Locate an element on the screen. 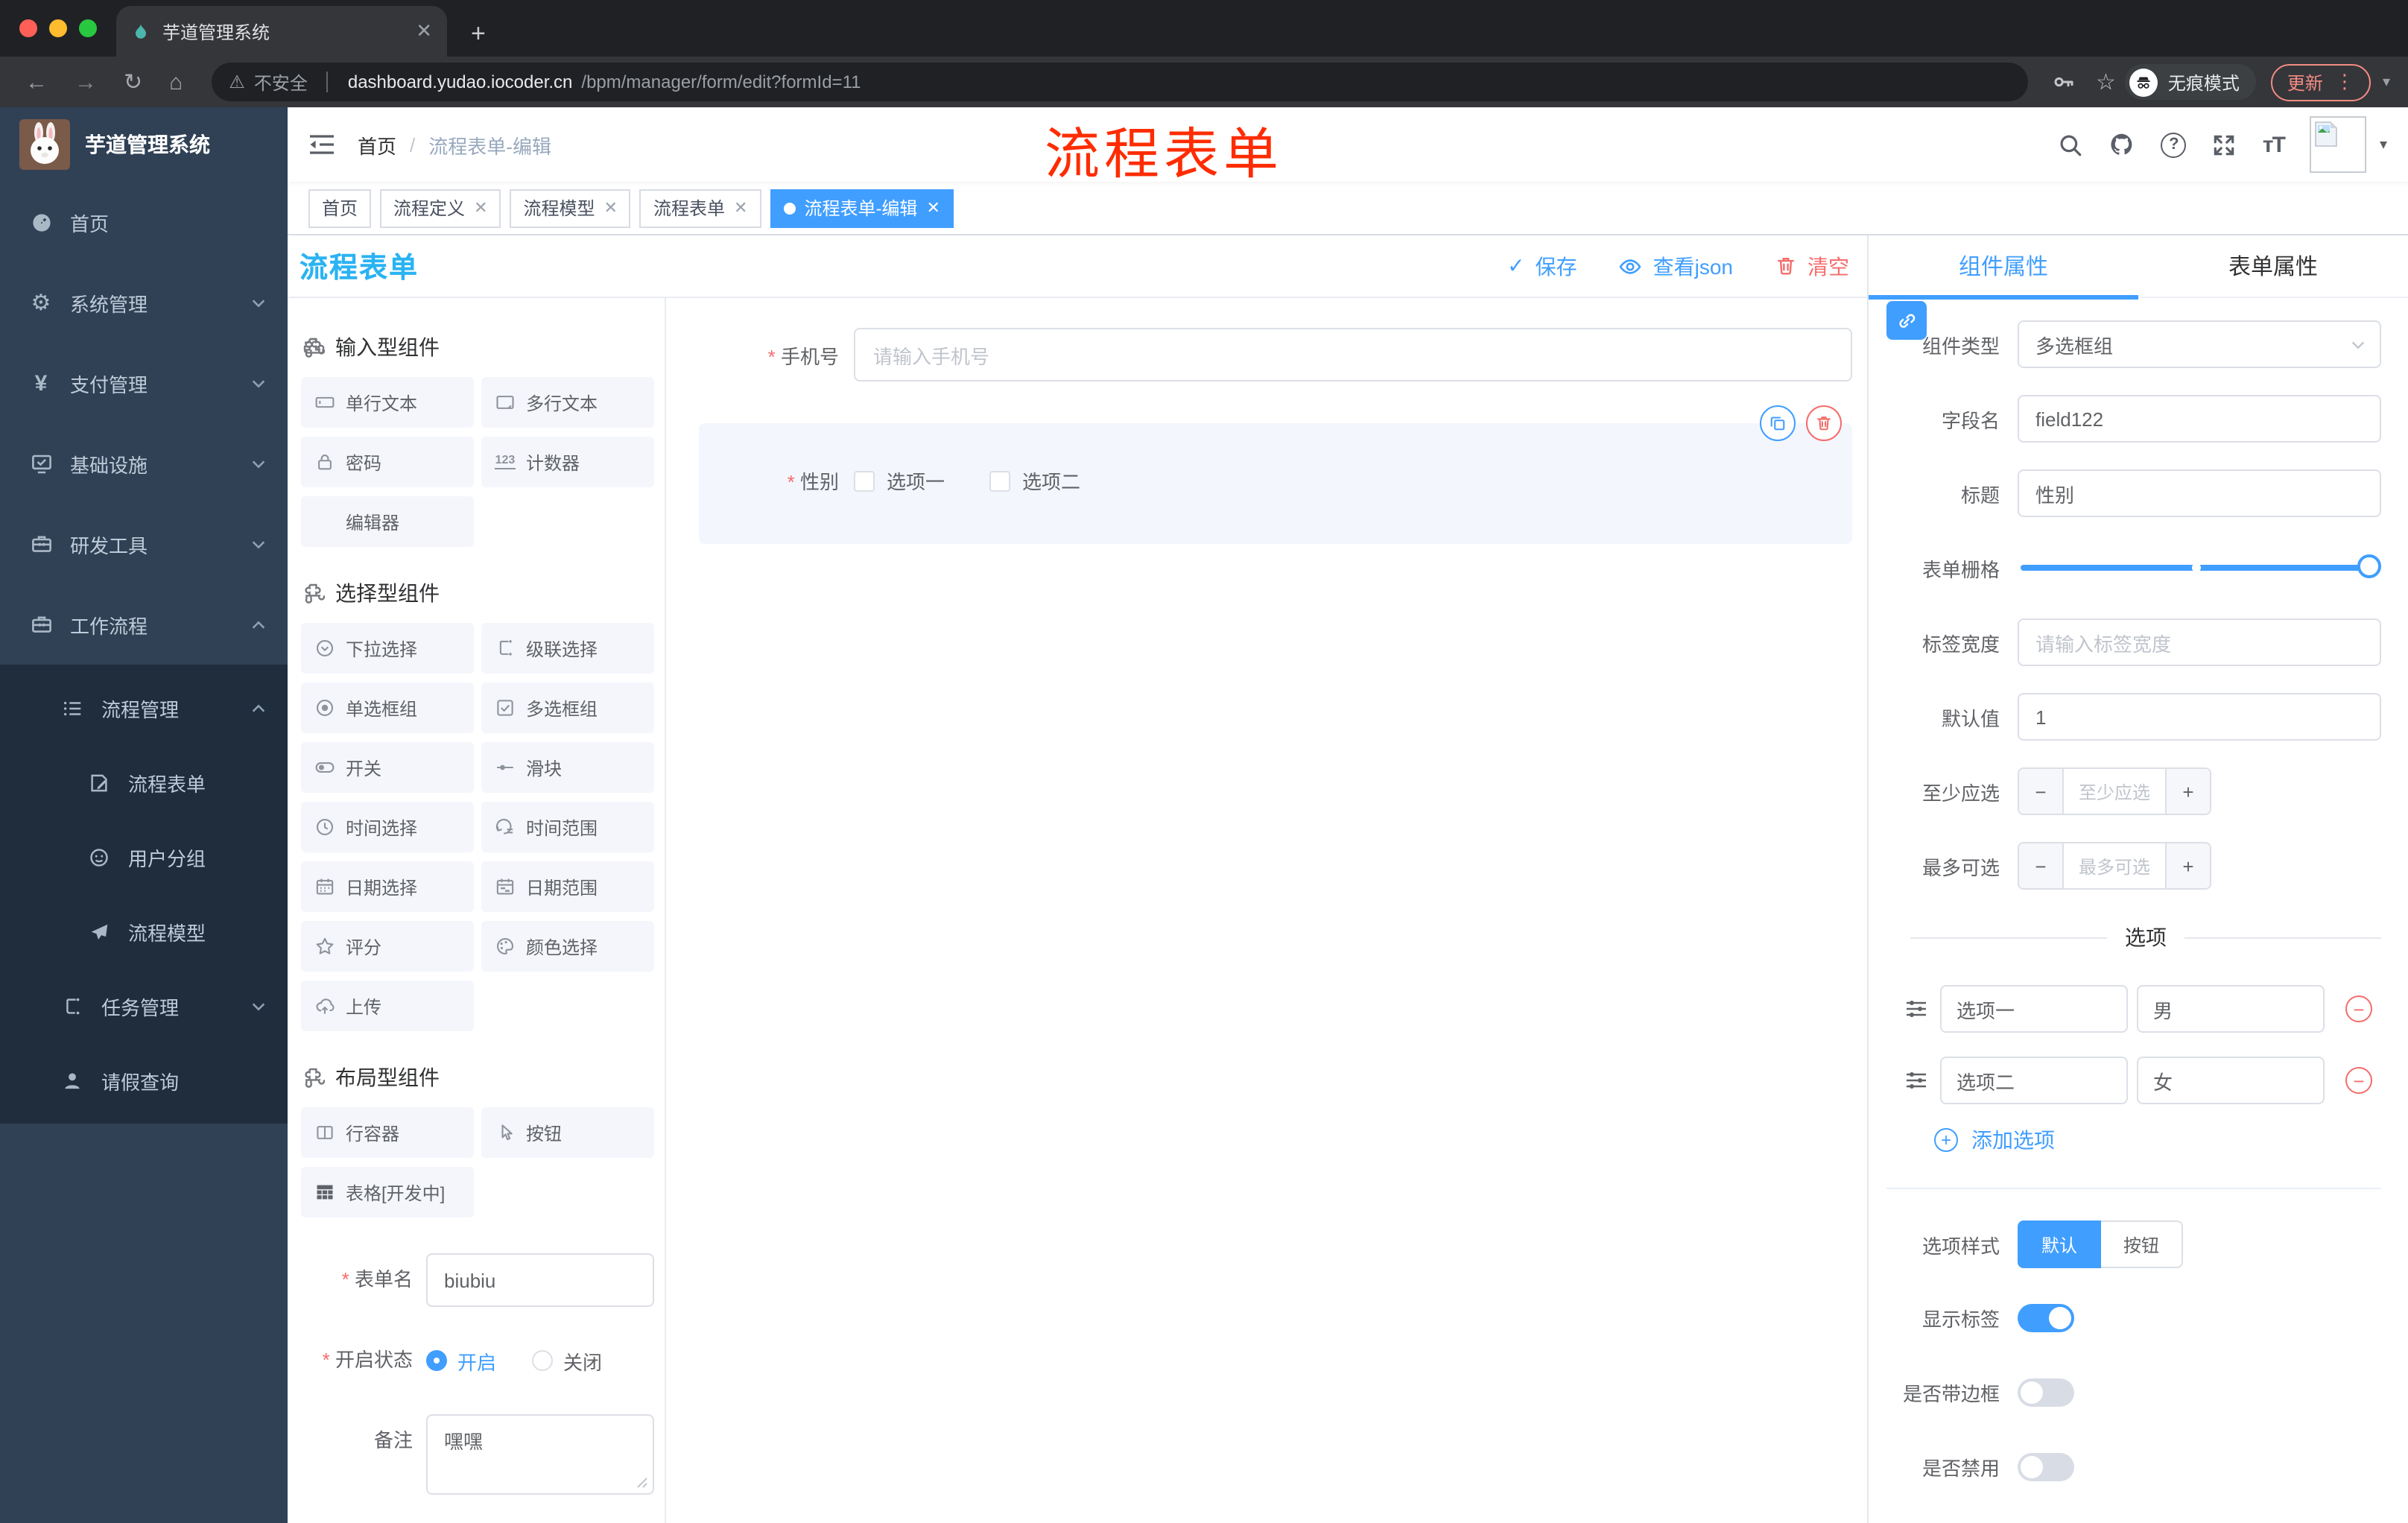 This screenshot has width=2408, height=1523. palette-item-counter: 123 计数器 is located at coordinates (567, 462).